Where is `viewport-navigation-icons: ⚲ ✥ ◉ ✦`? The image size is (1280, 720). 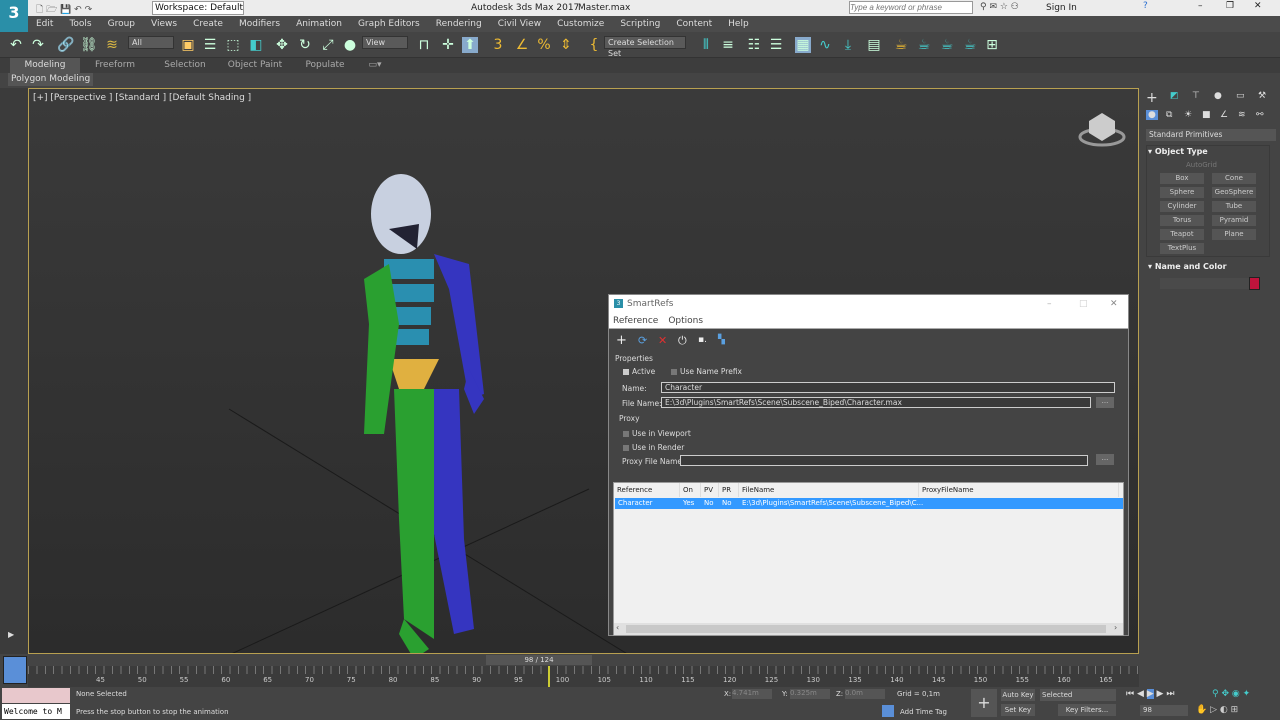 viewport-navigation-icons: ⚲ ✥ ◉ ✦ is located at coordinates (1231, 694).